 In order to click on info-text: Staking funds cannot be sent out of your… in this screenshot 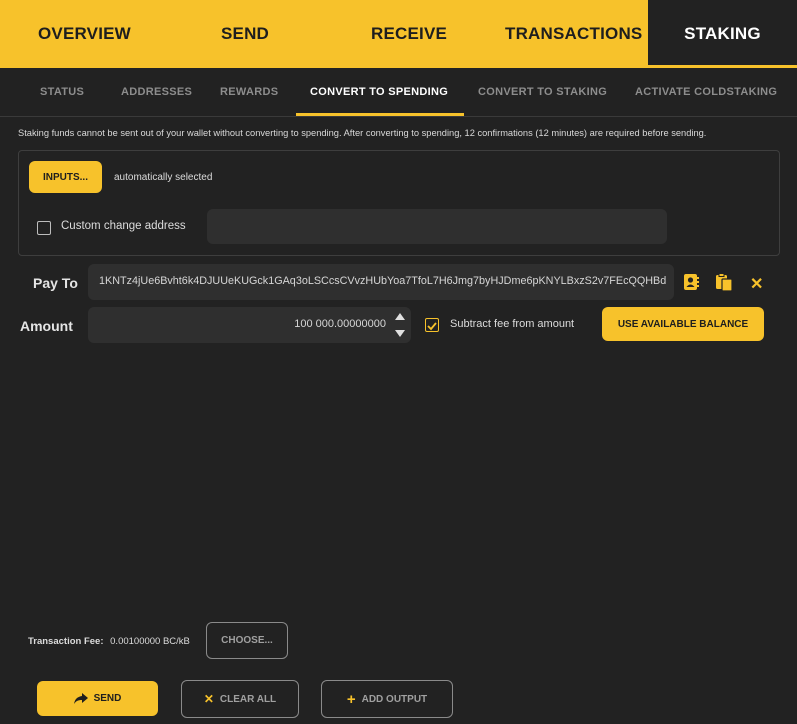, I will do `click(362, 133)`.